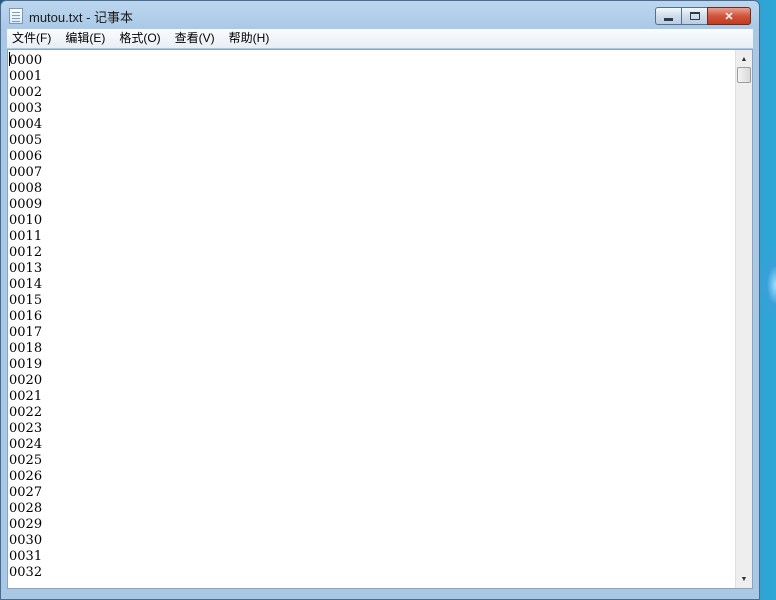 This screenshot has width=776, height=600. What do you see at coordinates (744, 59) in the screenshot?
I see `scroll-up-arrow-icon: ▲` at bounding box center [744, 59].